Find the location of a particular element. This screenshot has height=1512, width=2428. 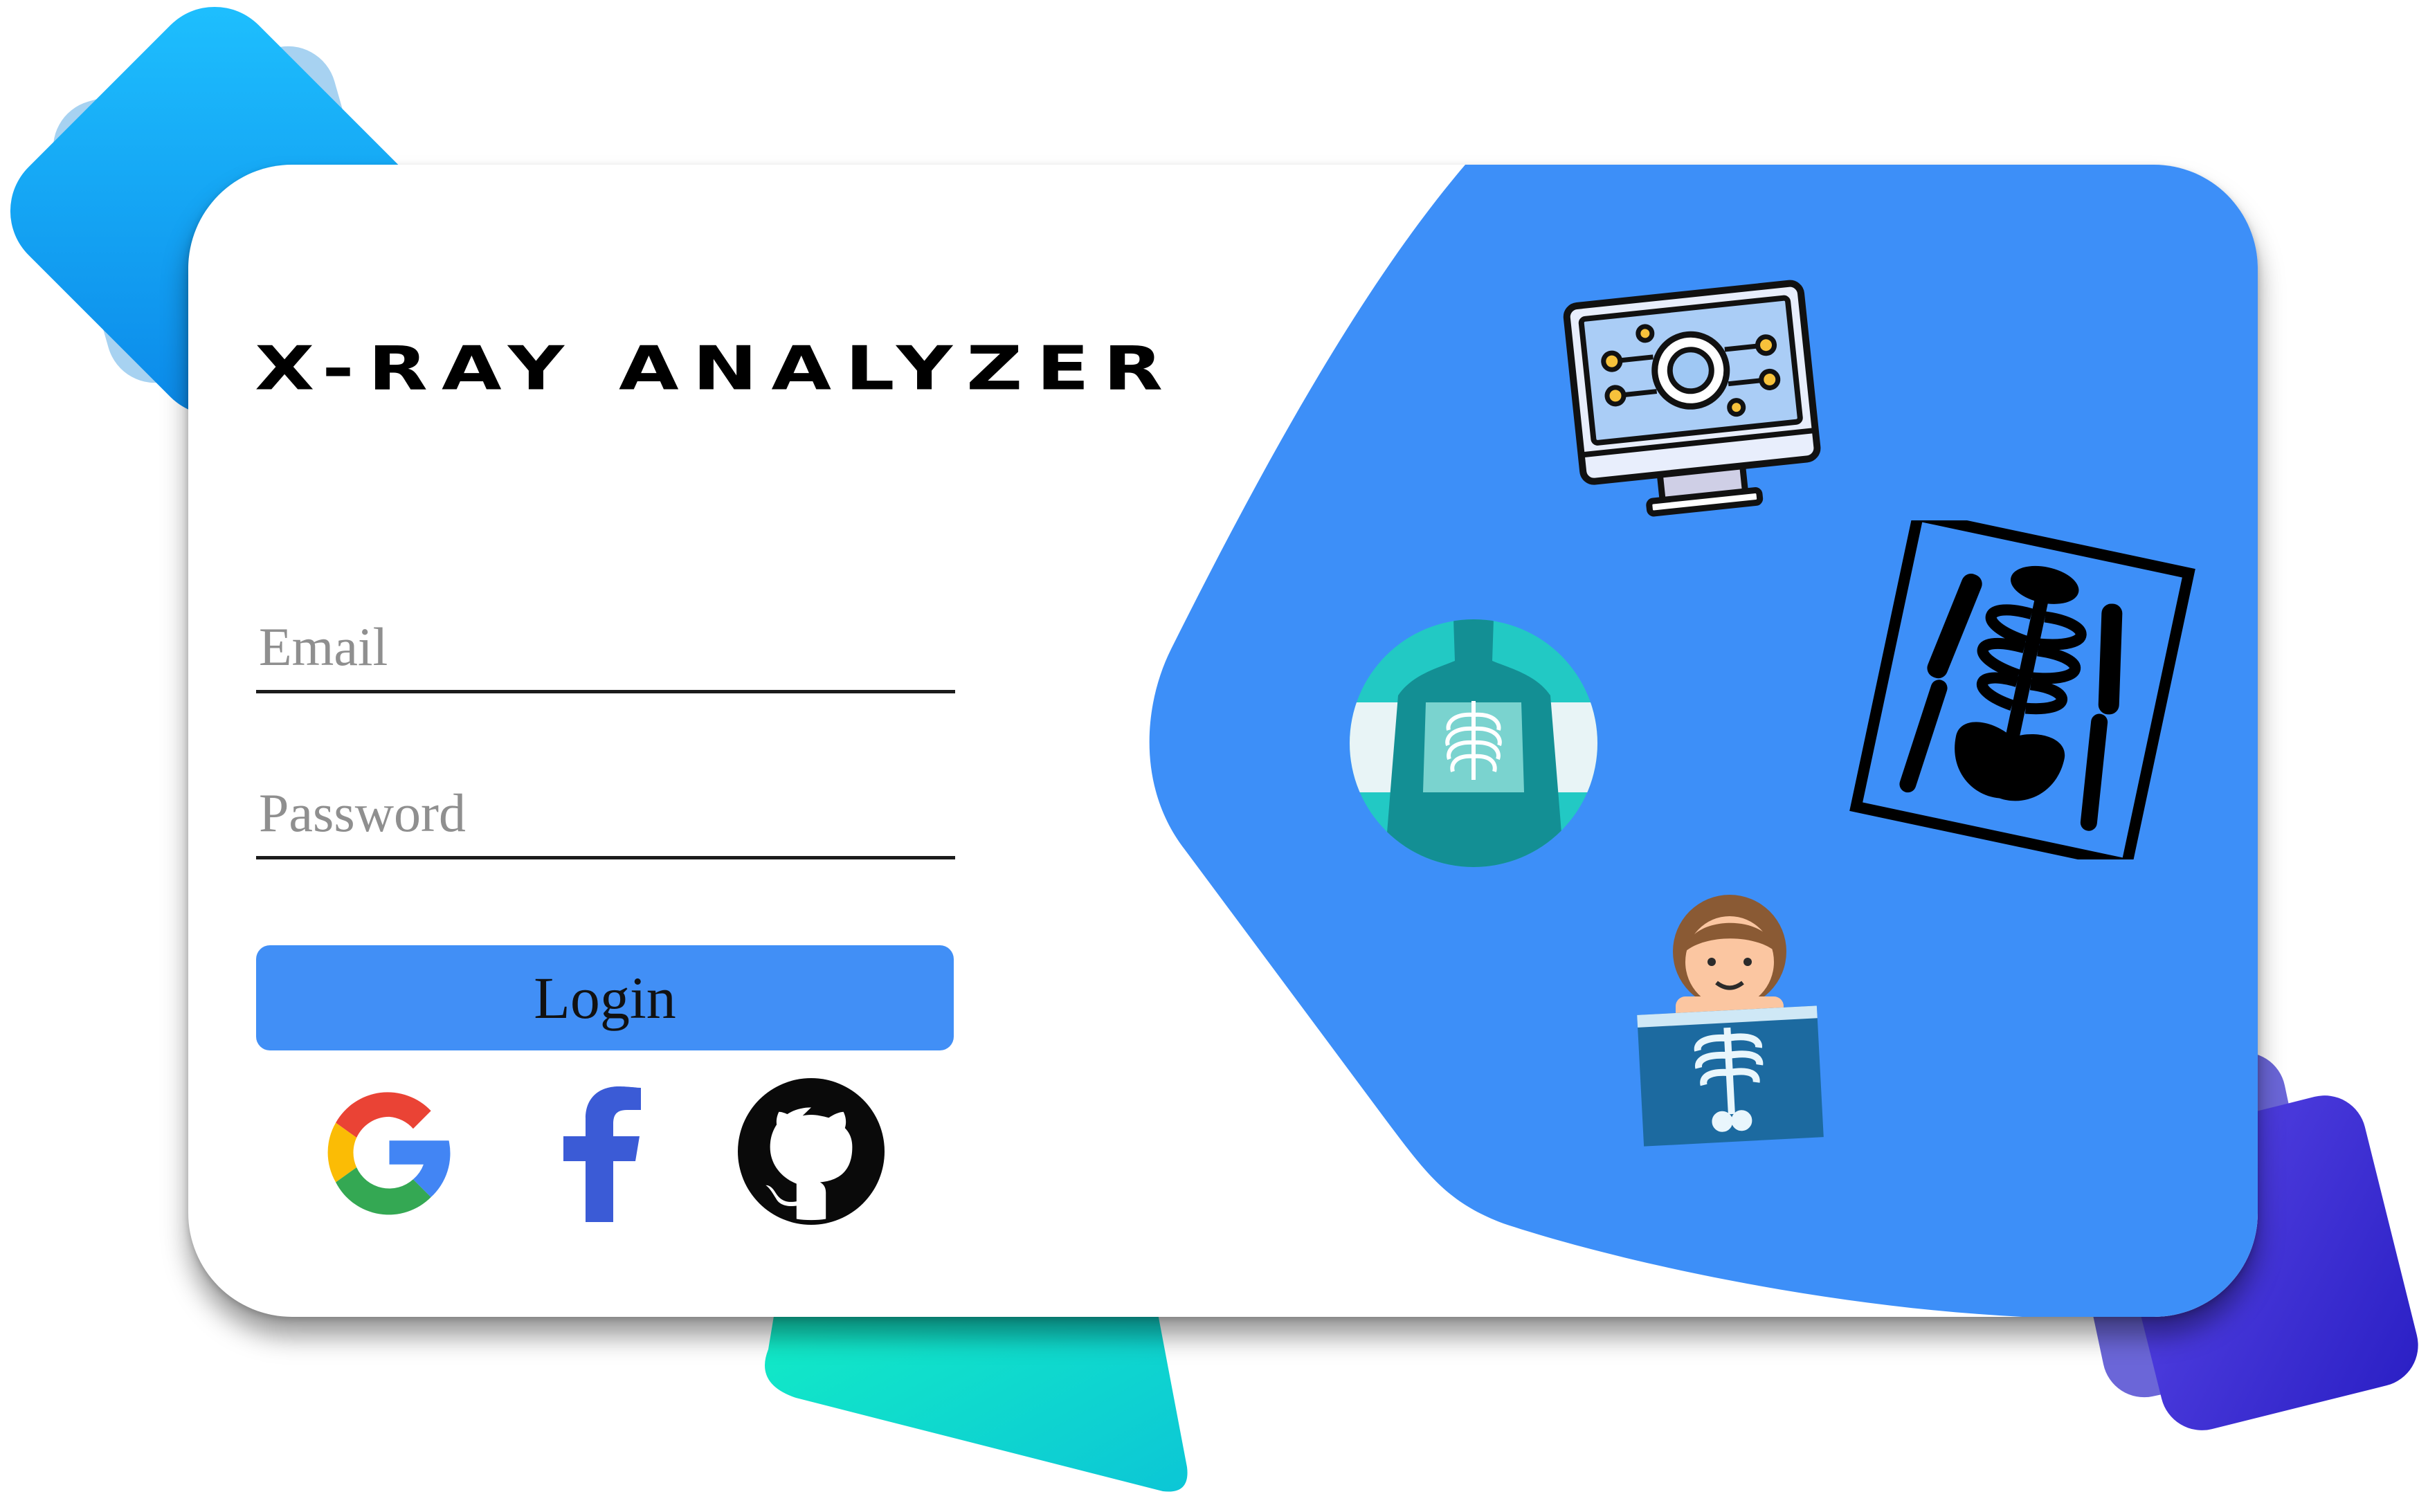

skeleton-xray-film-icon is located at coordinates (2022, 690).